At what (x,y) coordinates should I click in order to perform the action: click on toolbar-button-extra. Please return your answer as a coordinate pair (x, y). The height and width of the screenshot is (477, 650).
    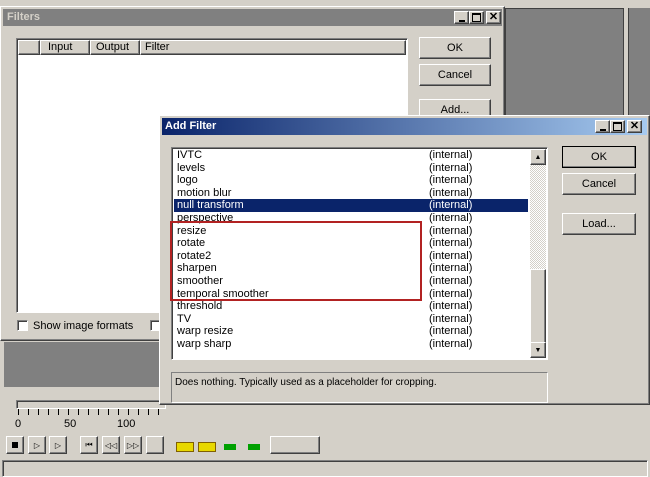
    Looking at the image, I should click on (295, 445).